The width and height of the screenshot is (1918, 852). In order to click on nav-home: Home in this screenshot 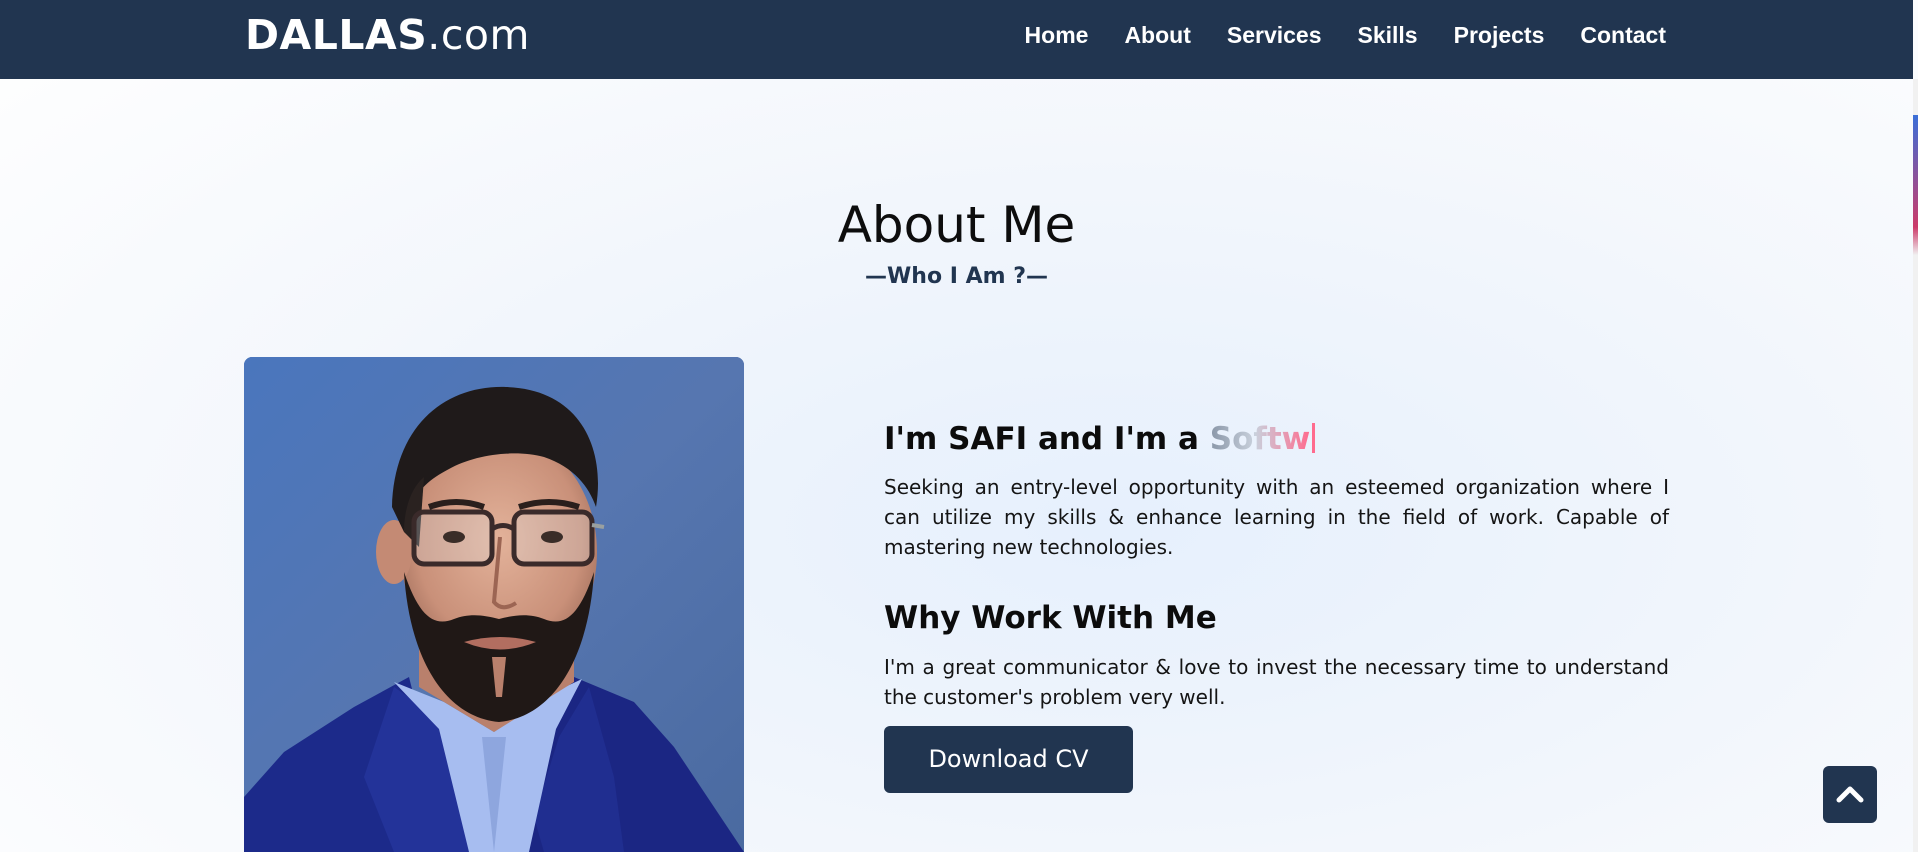, I will do `click(1057, 35)`.